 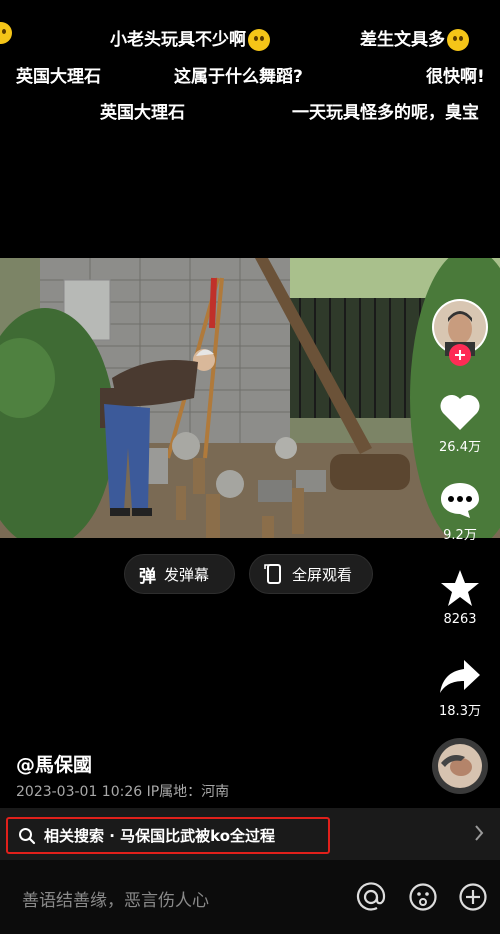 I want to click on follow-plus-icon, so click(x=460, y=355).